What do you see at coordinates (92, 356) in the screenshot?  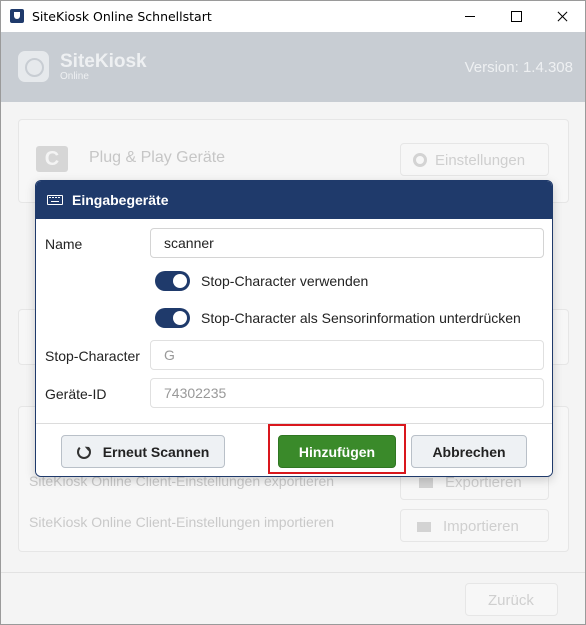 I see `stop-character-label: Stop-Character` at bounding box center [92, 356].